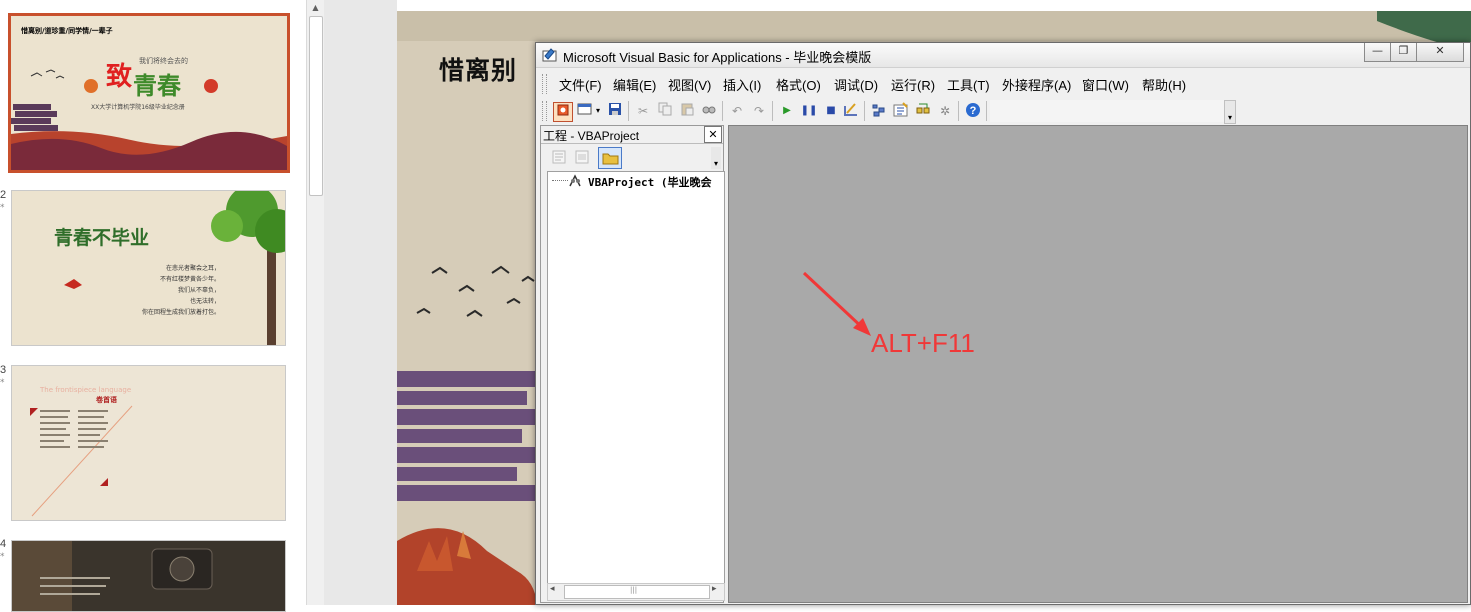  I want to click on vba-standard-toolbar: ▾ ✂ ↶ ↷ ▶ ❚❚ ■ ✲ ? ▾, so click(888, 111).